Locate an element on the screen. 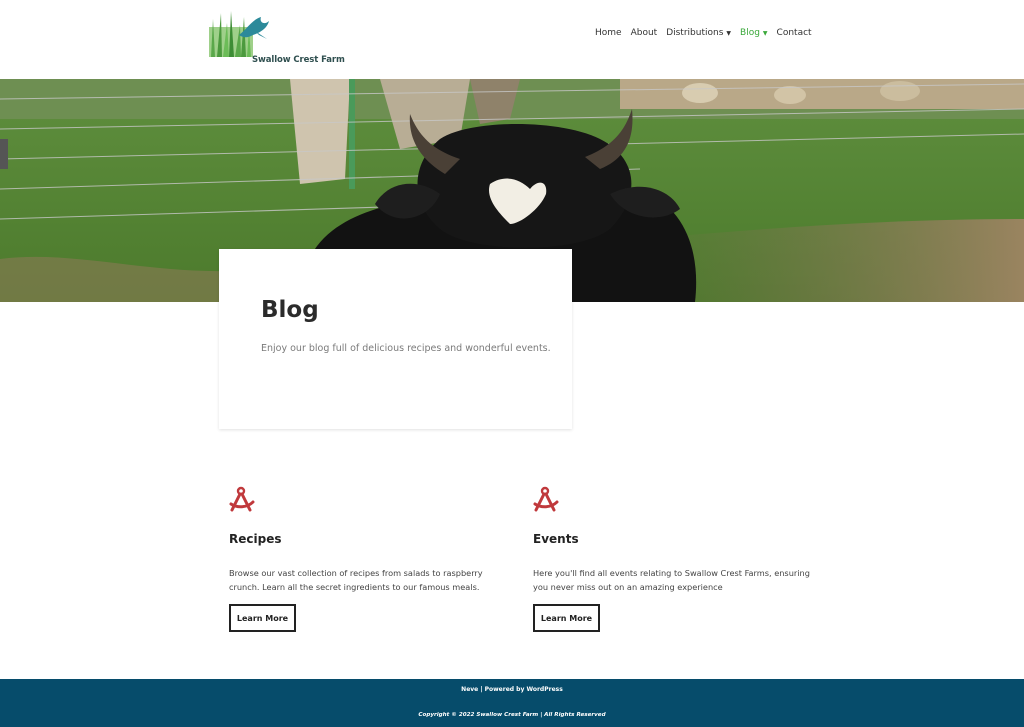  nav-label: Blog is located at coordinates (750, 33).